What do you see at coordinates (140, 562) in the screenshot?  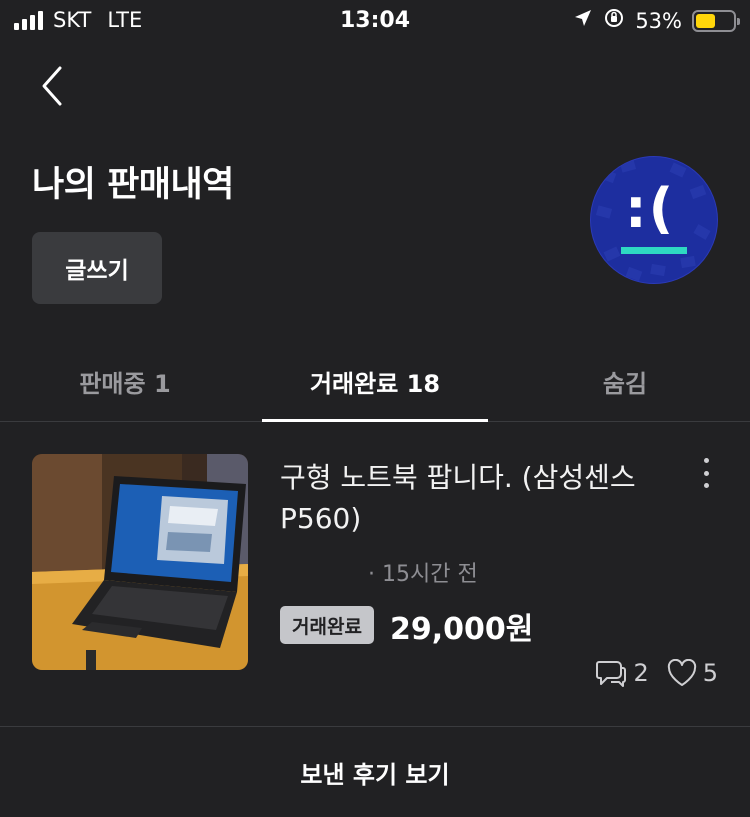 I see `laptop-thumbnail` at bounding box center [140, 562].